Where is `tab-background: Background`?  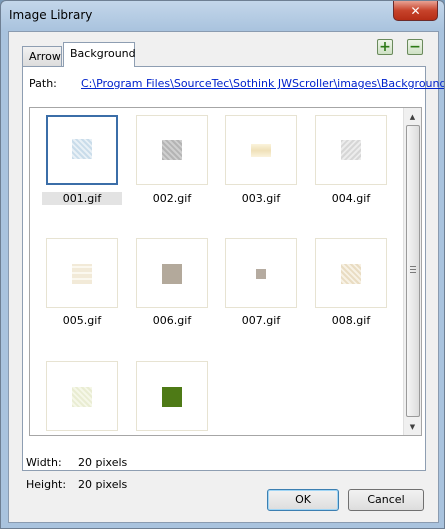
tab-background: Background is located at coordinates (99, 54).